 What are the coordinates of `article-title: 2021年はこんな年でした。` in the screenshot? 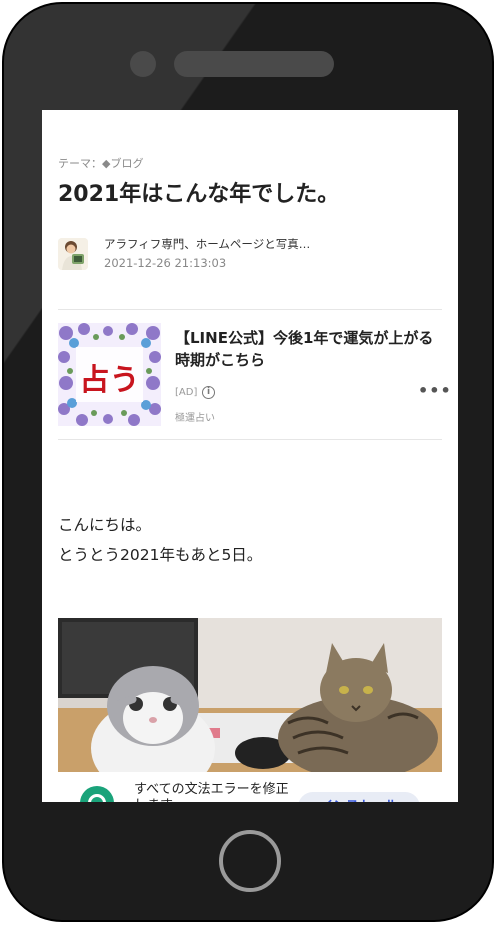 It's located at (199, 194).